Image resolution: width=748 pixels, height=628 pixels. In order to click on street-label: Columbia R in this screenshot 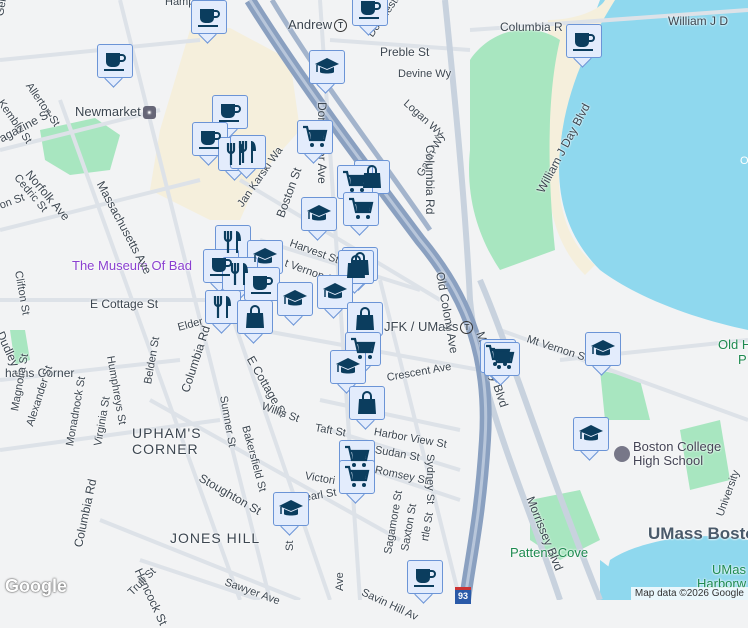, I will do `click(531, 27)`.